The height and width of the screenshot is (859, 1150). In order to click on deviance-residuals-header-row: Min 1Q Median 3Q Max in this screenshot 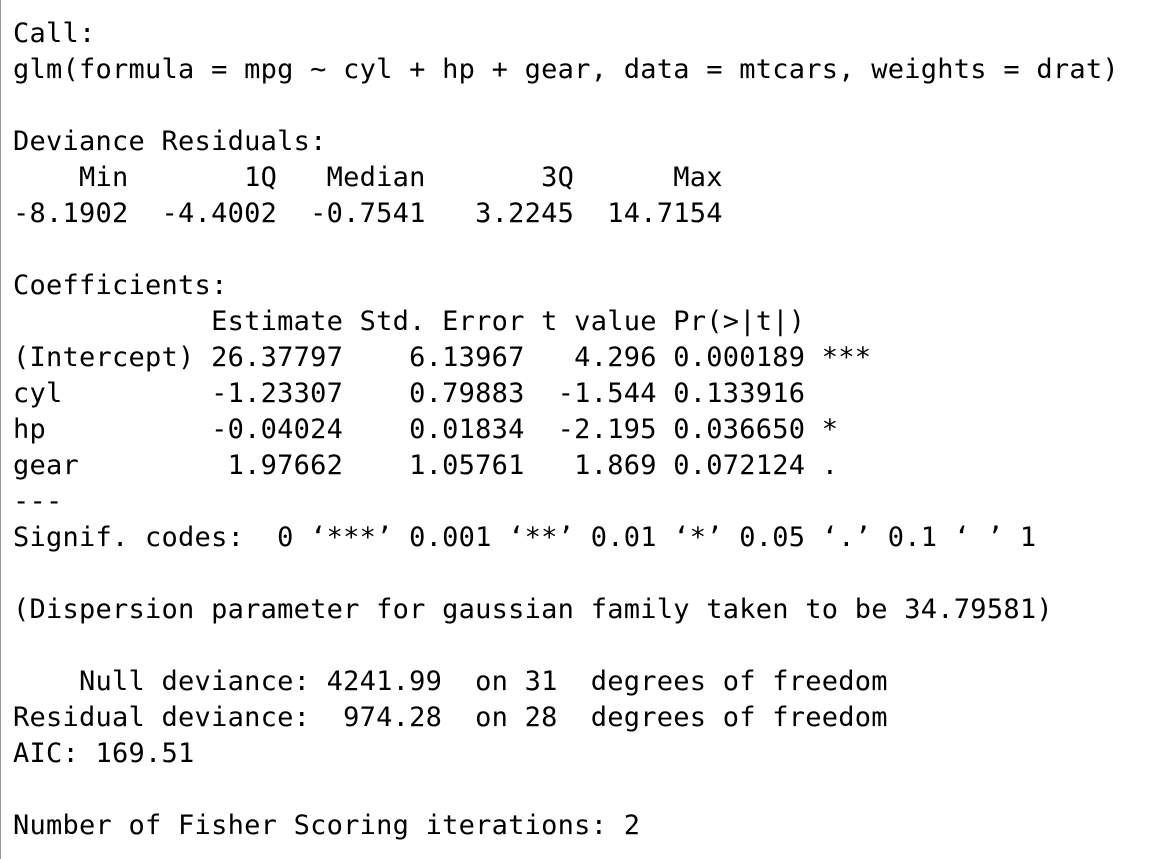, I will do `click(368, 177)`.